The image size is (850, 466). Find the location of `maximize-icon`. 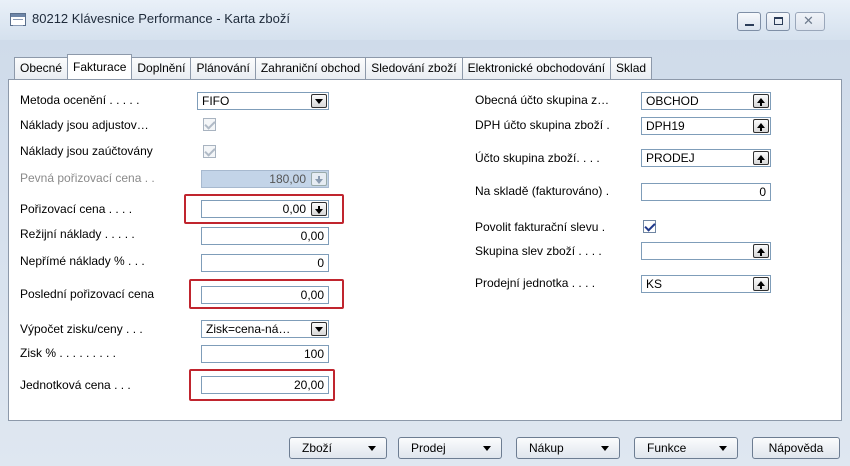

maximize-icon is located at coordinates (778, 21).